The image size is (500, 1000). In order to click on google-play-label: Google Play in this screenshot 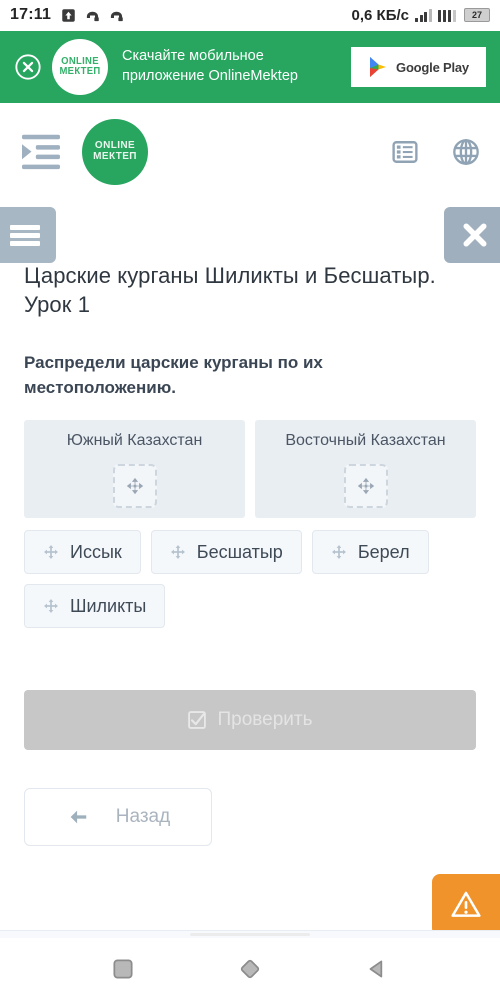, I will do `click(432, 67)`.